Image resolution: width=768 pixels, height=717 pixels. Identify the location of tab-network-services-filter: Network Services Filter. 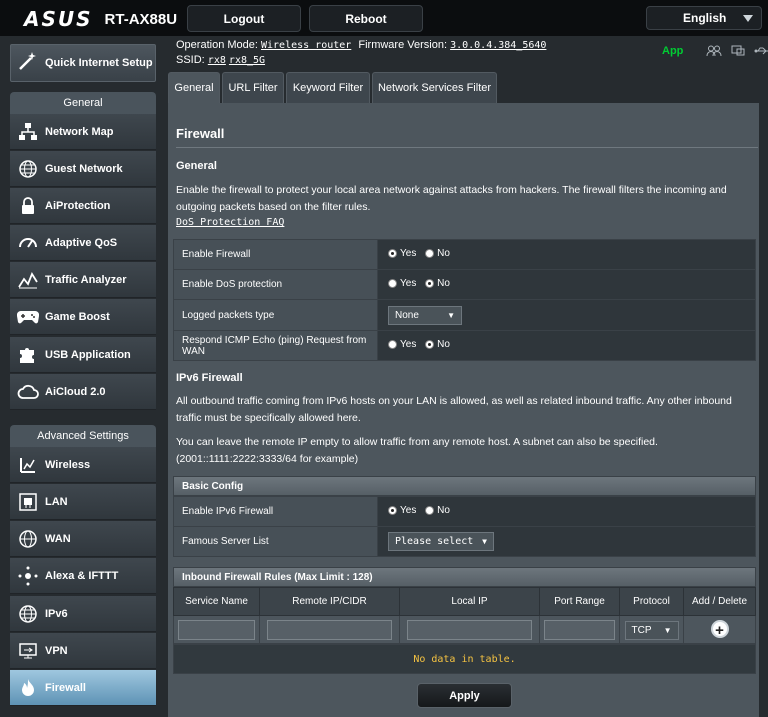
(434, 87).